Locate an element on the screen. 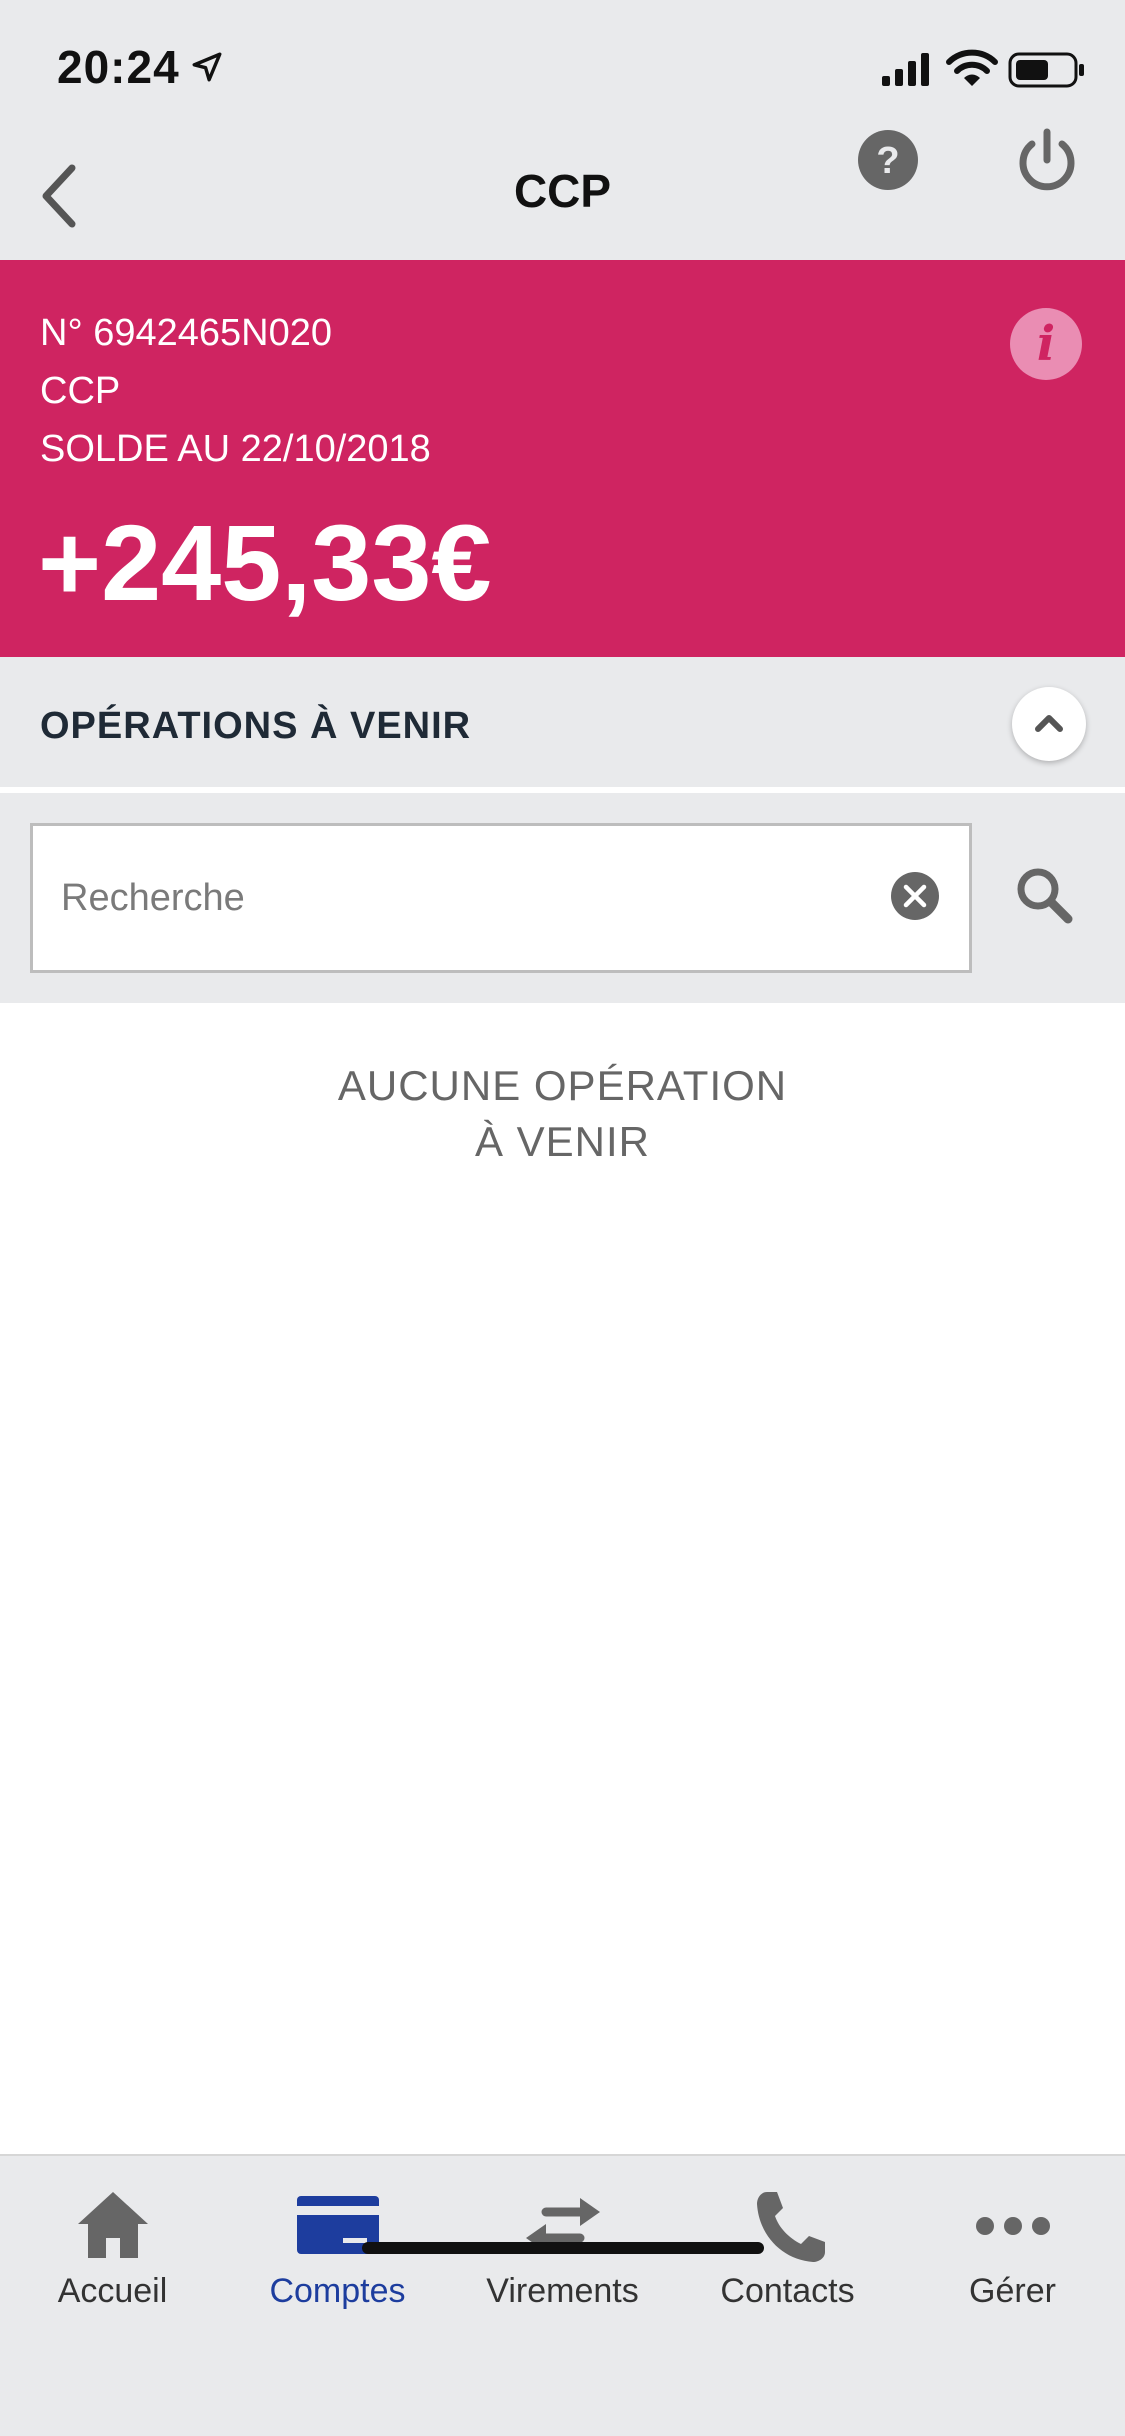 Image resolution: width=1125 pixels, height=2436 pixels. battery-icon is located at coordinates (1046, 70).